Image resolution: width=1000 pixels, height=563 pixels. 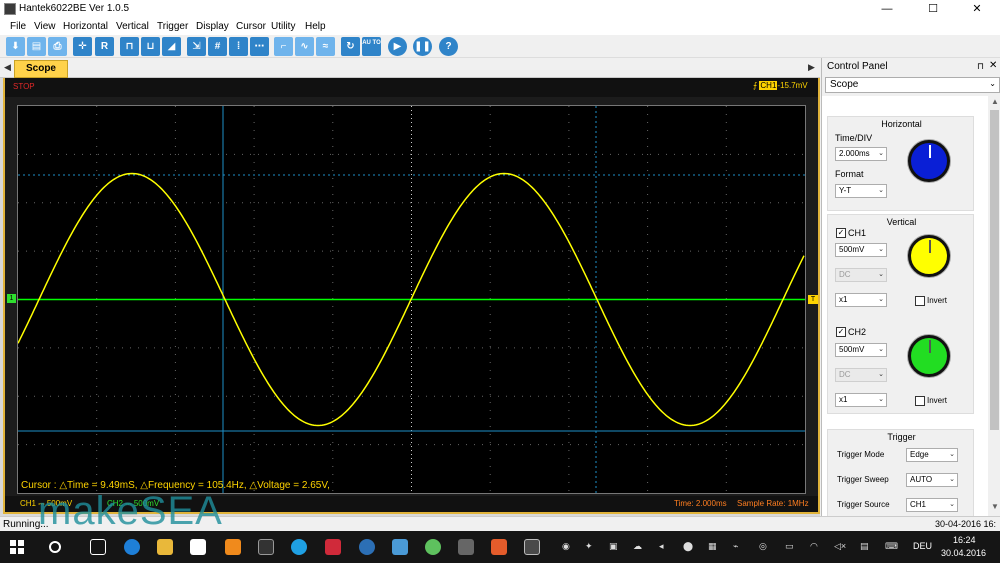 I want to click on monitor-app-icon, so click(x=466, y=547).